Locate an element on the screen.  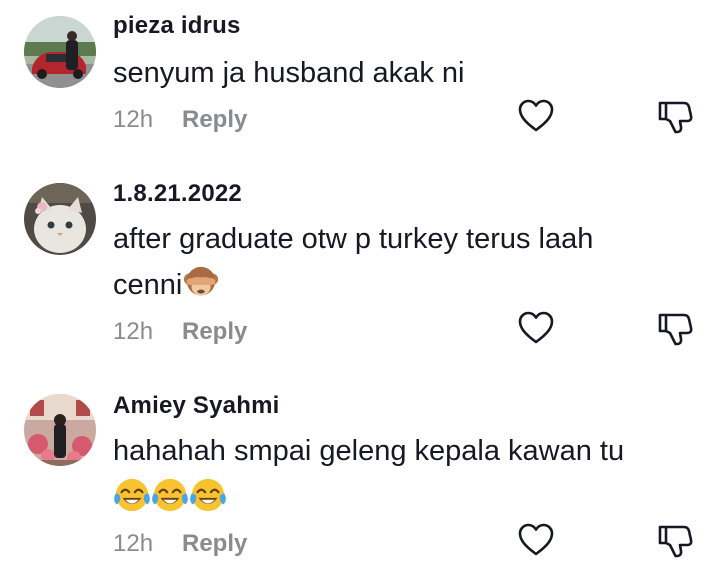
heart-outline-icon is located at coordinates (536, 539).